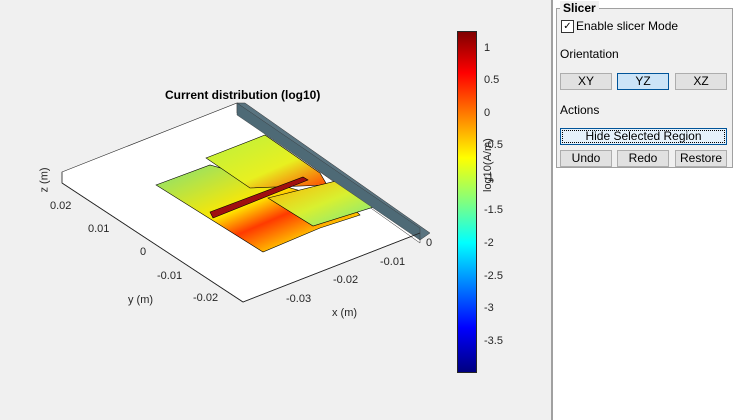 The image size is (740, 420). Describe the element at coordinates (586, 81) in the screenshot. I see `orientation-xy-button: XY` at that location.